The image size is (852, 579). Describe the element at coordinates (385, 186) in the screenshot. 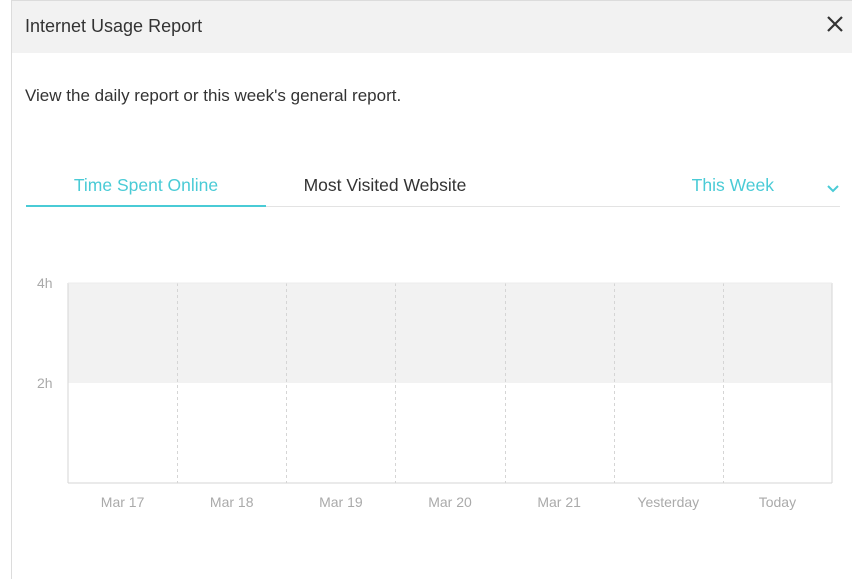

I see `tab-most-visited-website: Most Visited Website` at that location.